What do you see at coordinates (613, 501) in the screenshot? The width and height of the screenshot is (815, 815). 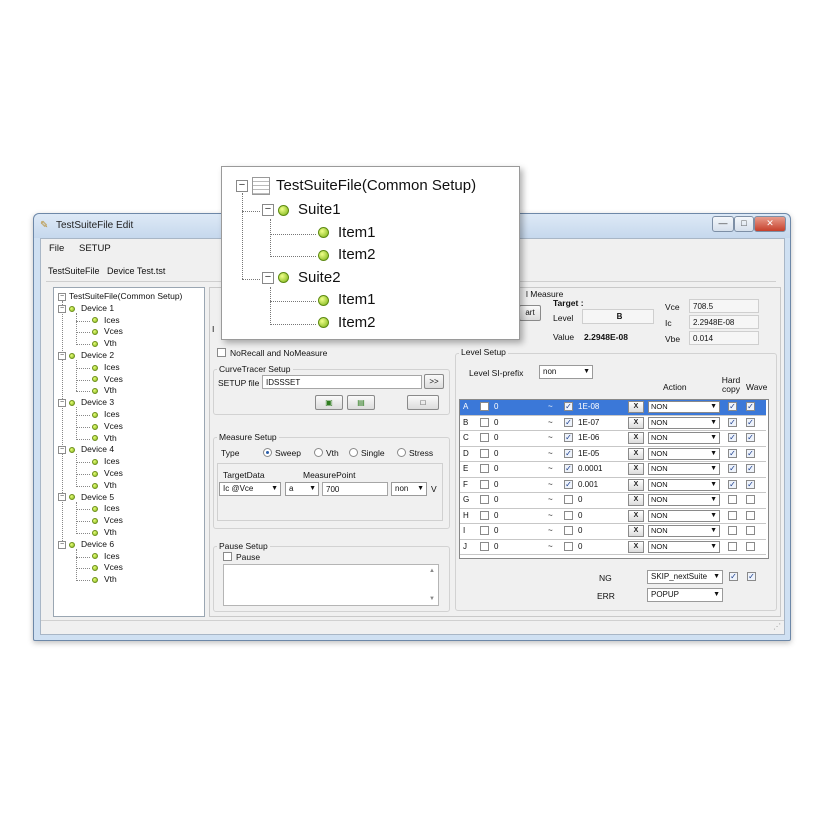 I see `level-row: G 0 ~0 X NON ▼` at bounding box center [613, 501].